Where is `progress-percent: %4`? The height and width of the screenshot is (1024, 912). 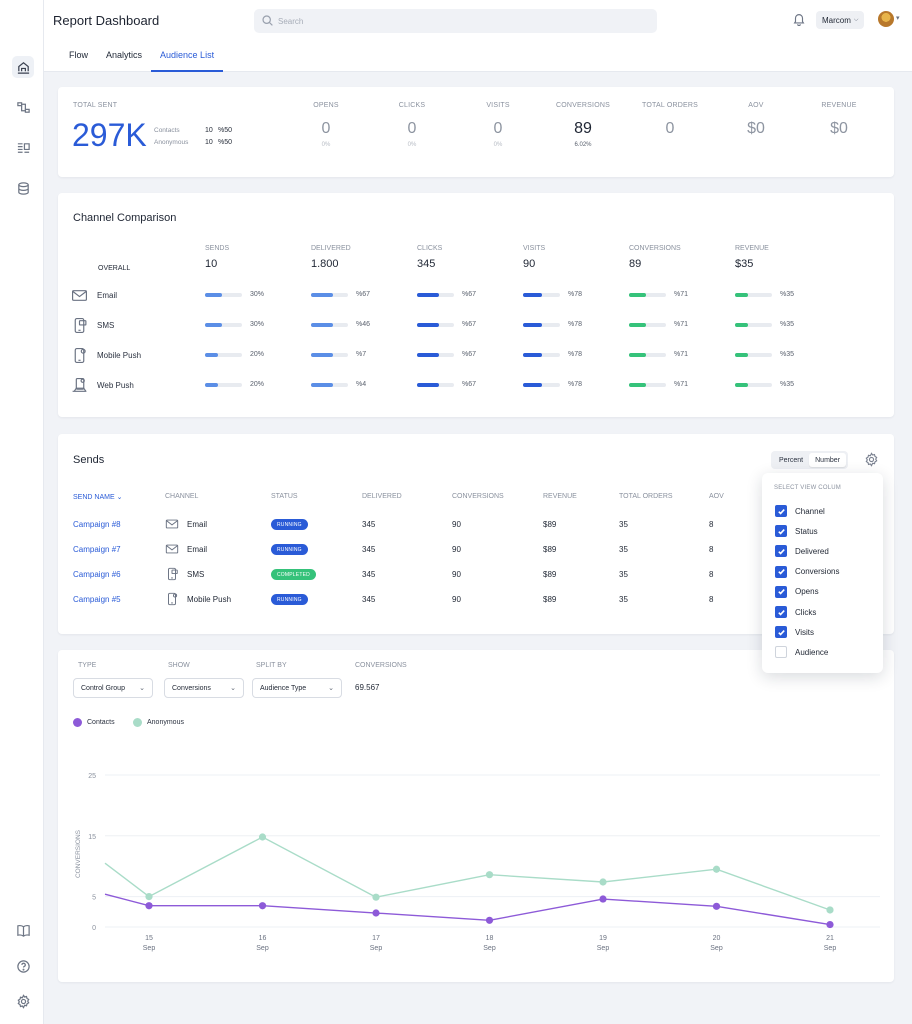 progress-percent: %4 is located at coordinates (361, 384).